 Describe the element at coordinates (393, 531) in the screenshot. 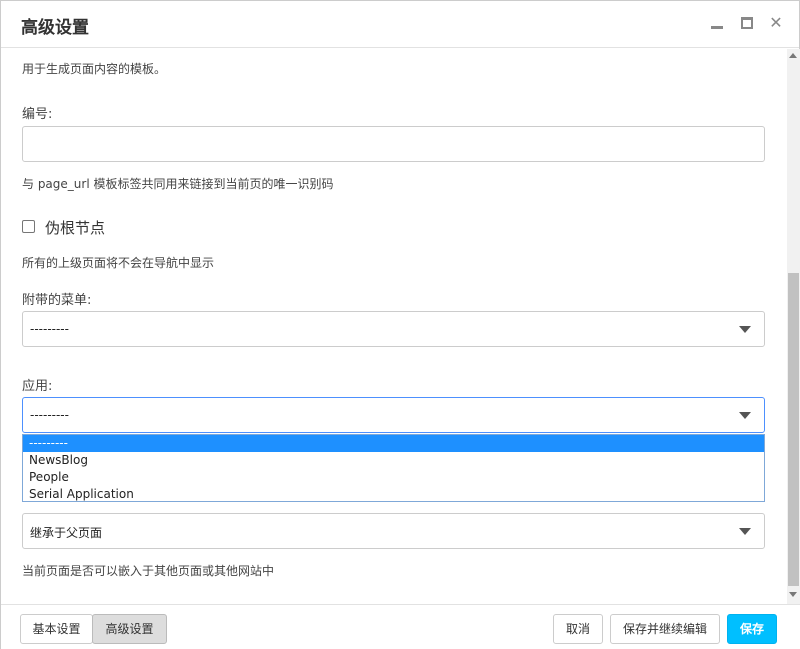

I see `xframe-select: 继承于父页面` at that location.